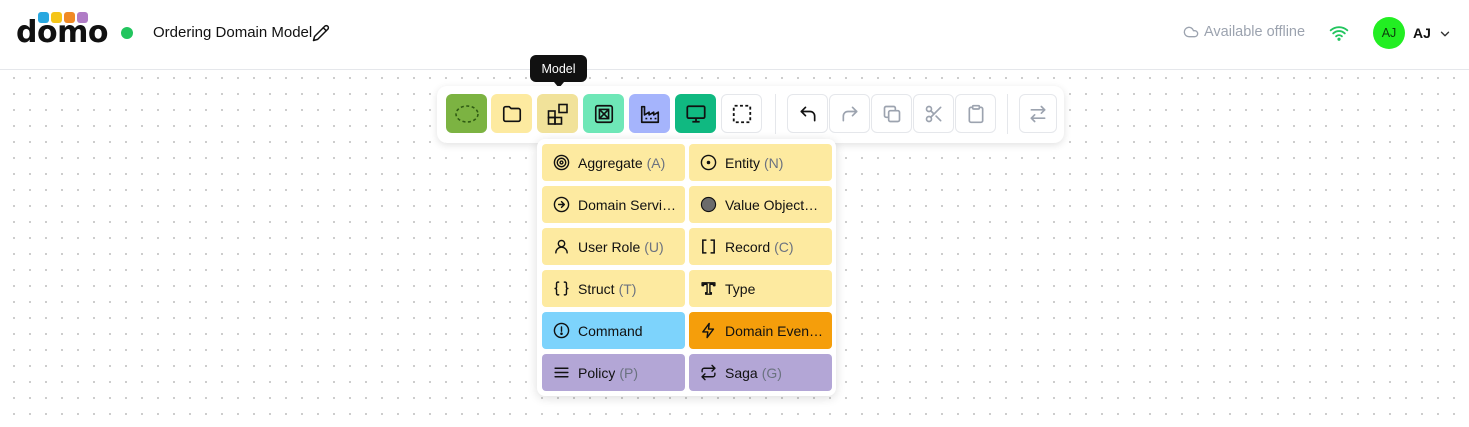 The width and height of the screenshot is (1469, 427). I want to click on menu-item-struct: Struct (T), so click(613, 288).